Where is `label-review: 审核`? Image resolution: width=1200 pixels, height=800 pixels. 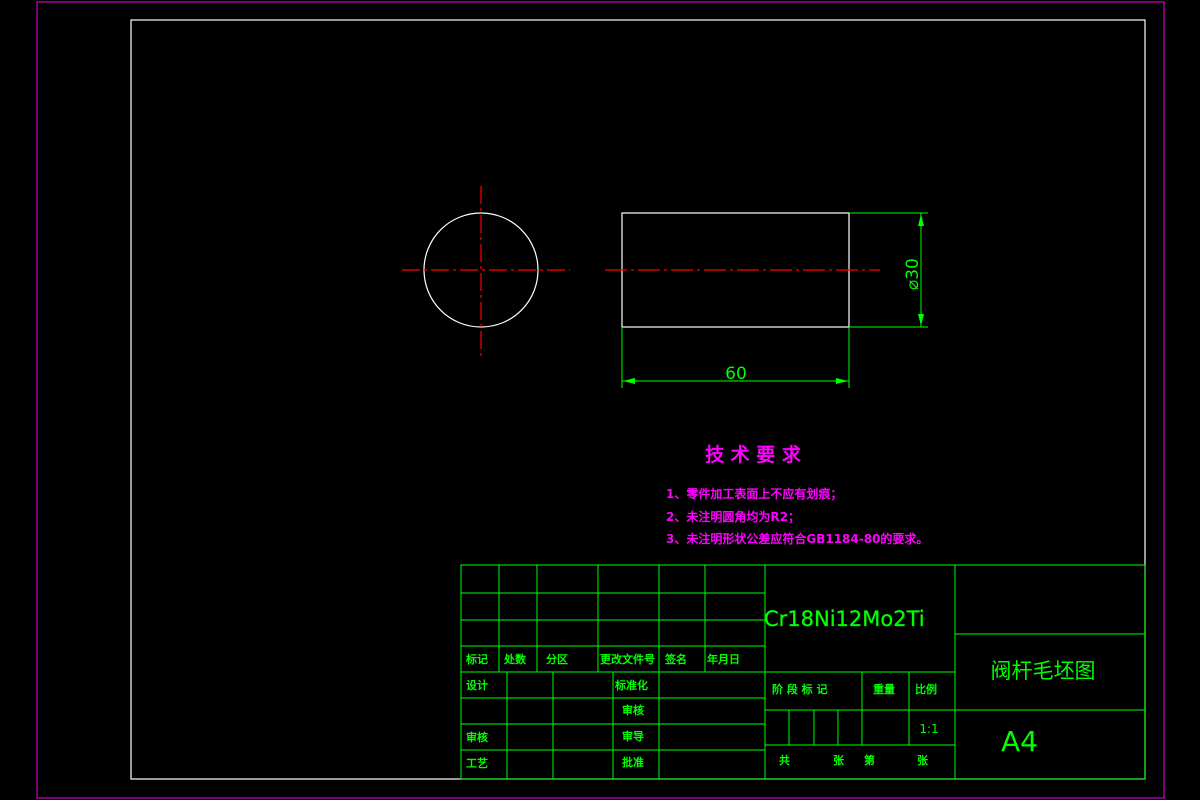
label-review: 审核 is located at coordinates (477, 737).